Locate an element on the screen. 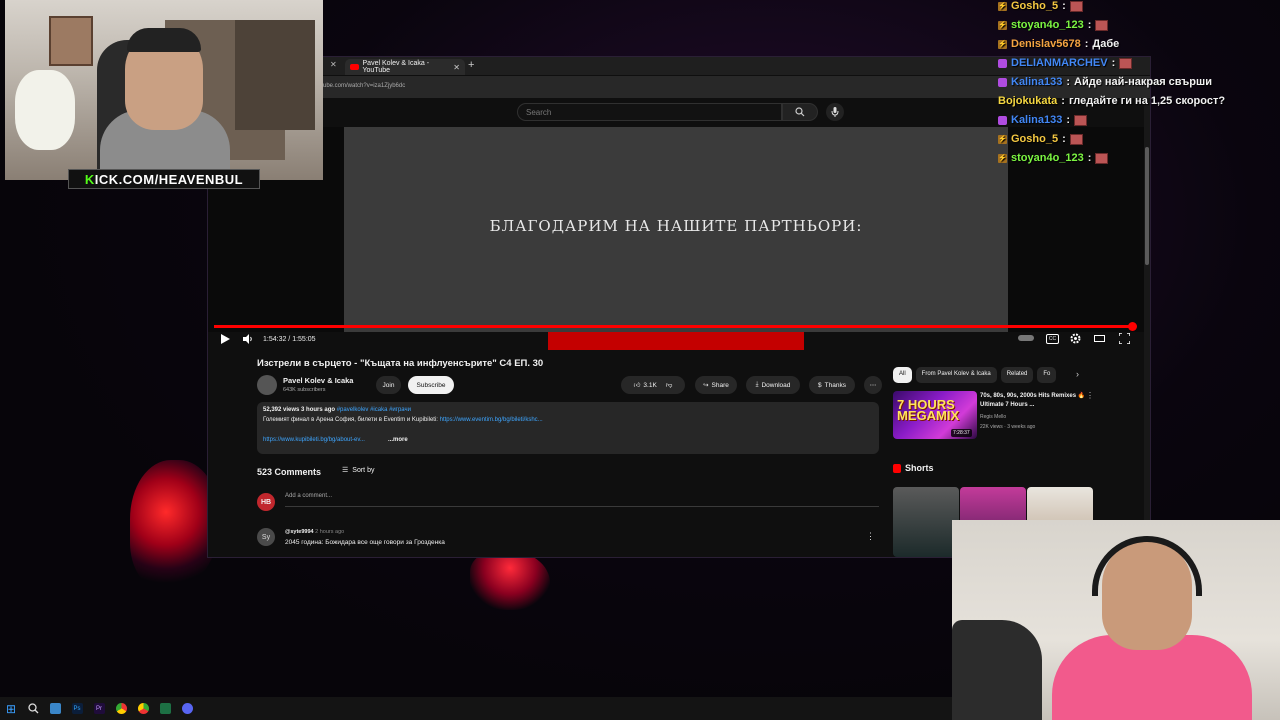  tab-youtube: Pavel Kolev & Icaka - YouTube ✕ is located at coordinates (405, 67).